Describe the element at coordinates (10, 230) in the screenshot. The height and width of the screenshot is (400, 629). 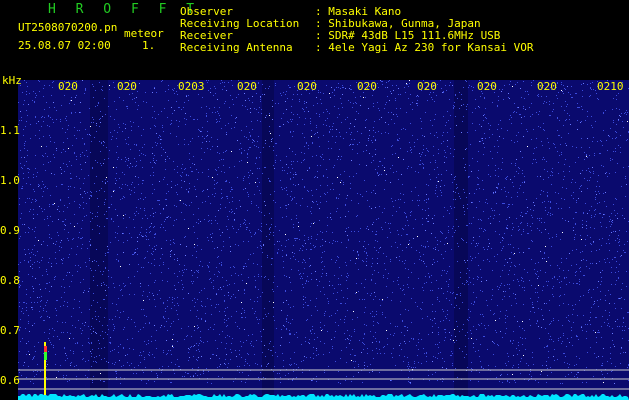
I see `y-tick: 0.9` at that location.